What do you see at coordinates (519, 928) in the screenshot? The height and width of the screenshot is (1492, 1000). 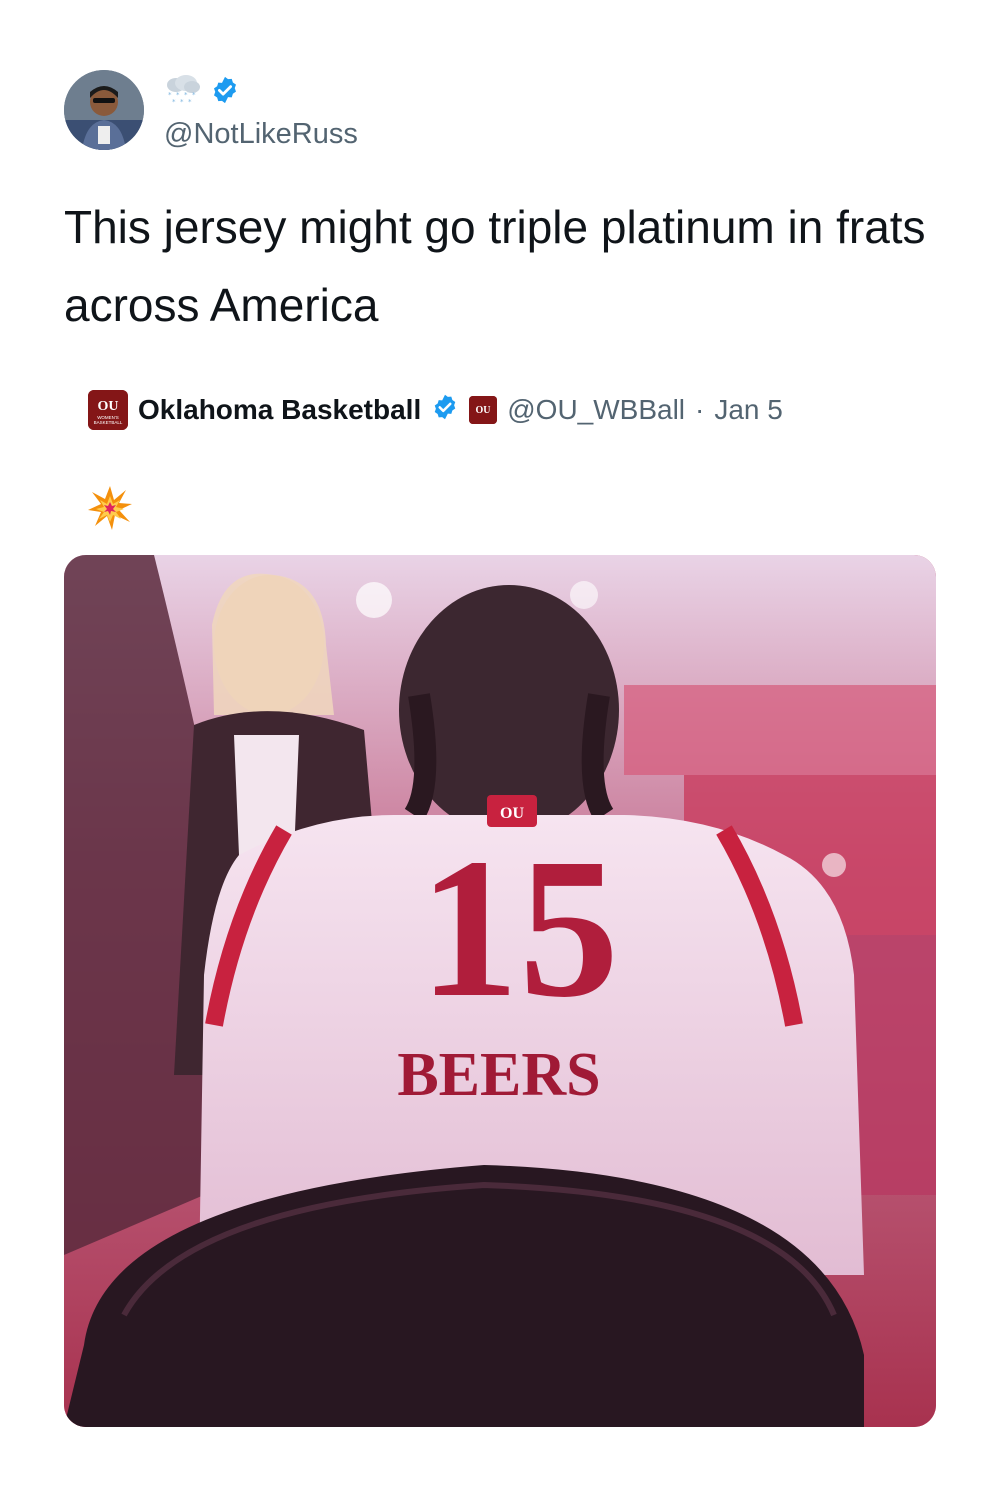 I see `jersey-number: 15` at bounding box center [519, 928].